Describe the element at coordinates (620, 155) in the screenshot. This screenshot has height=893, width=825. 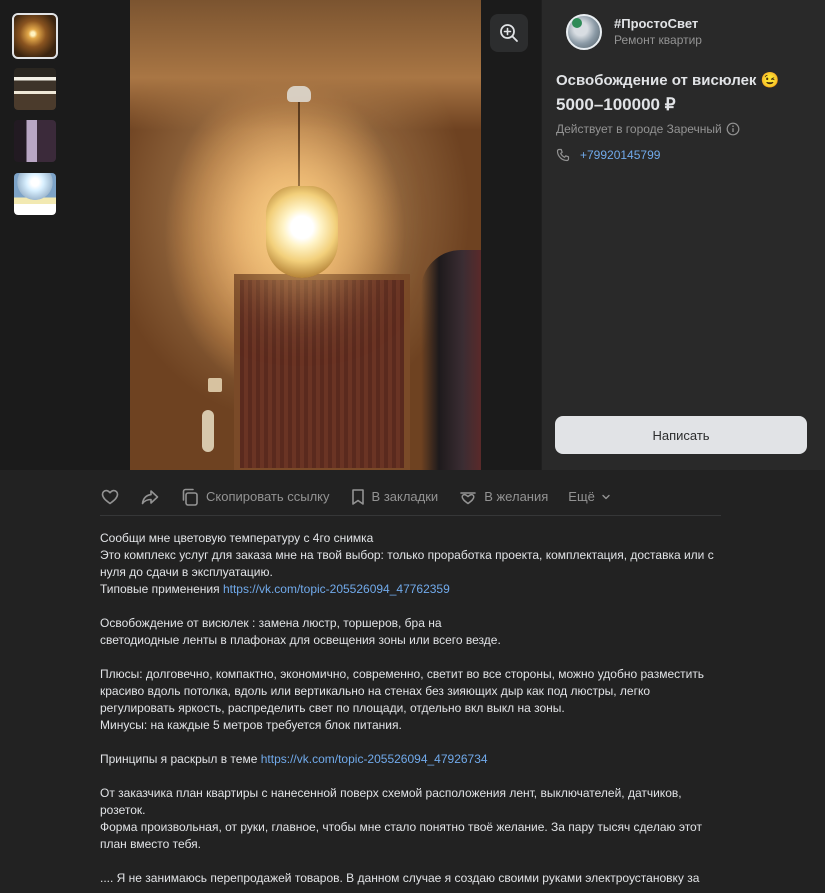
I see `phone-number: +79920145799` at that location.